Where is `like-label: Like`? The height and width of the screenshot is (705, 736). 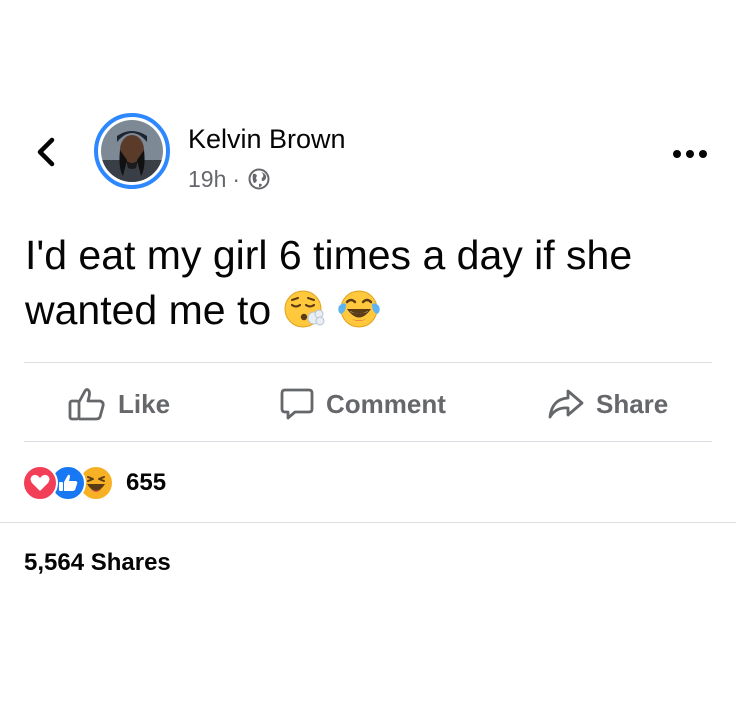
like-label: Like is located at coordinates (144, 403).